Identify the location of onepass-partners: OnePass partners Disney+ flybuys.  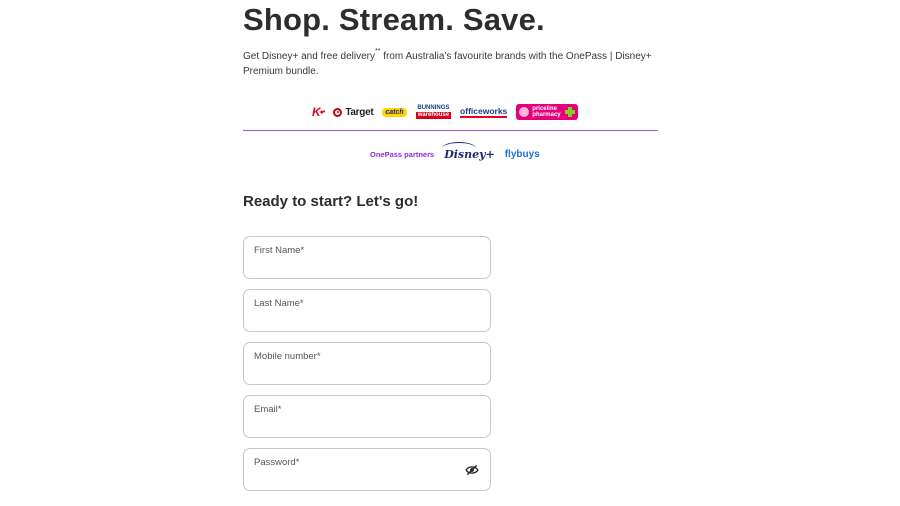
(455, 153).